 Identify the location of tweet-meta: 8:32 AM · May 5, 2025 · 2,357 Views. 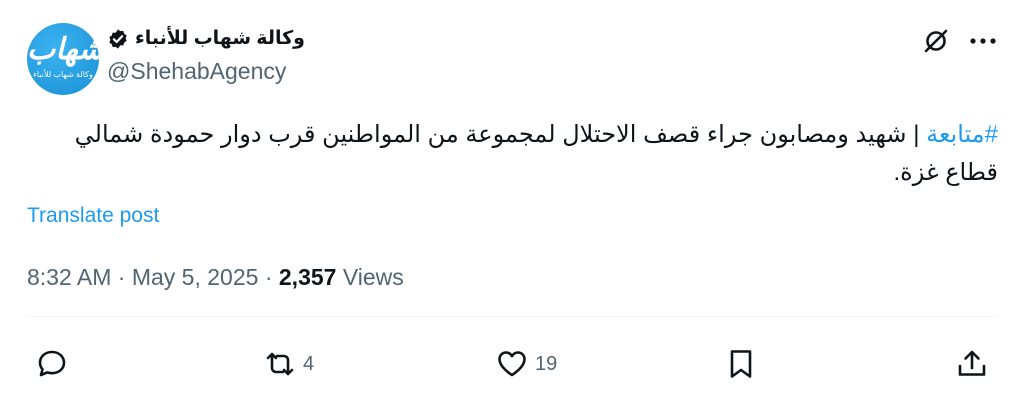
(215, 277).